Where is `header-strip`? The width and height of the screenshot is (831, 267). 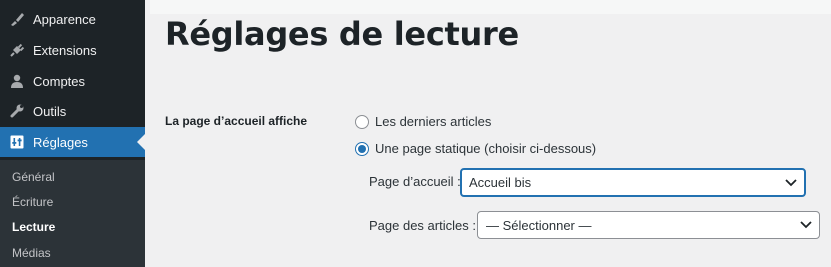
header-strip is located at coordinates (490, 7).